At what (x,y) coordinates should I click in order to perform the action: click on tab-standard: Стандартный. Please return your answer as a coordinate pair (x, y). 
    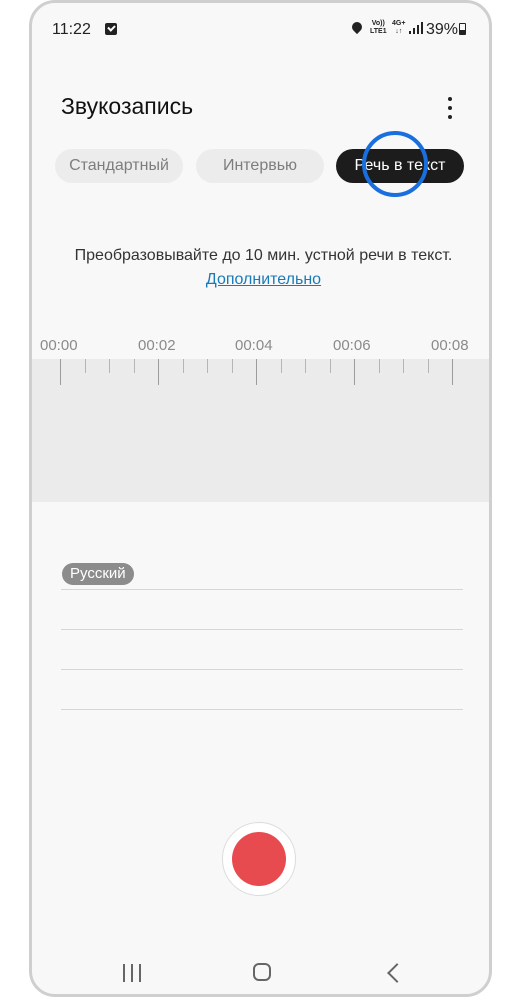
    Looking at the image, I should click on (119, 166).